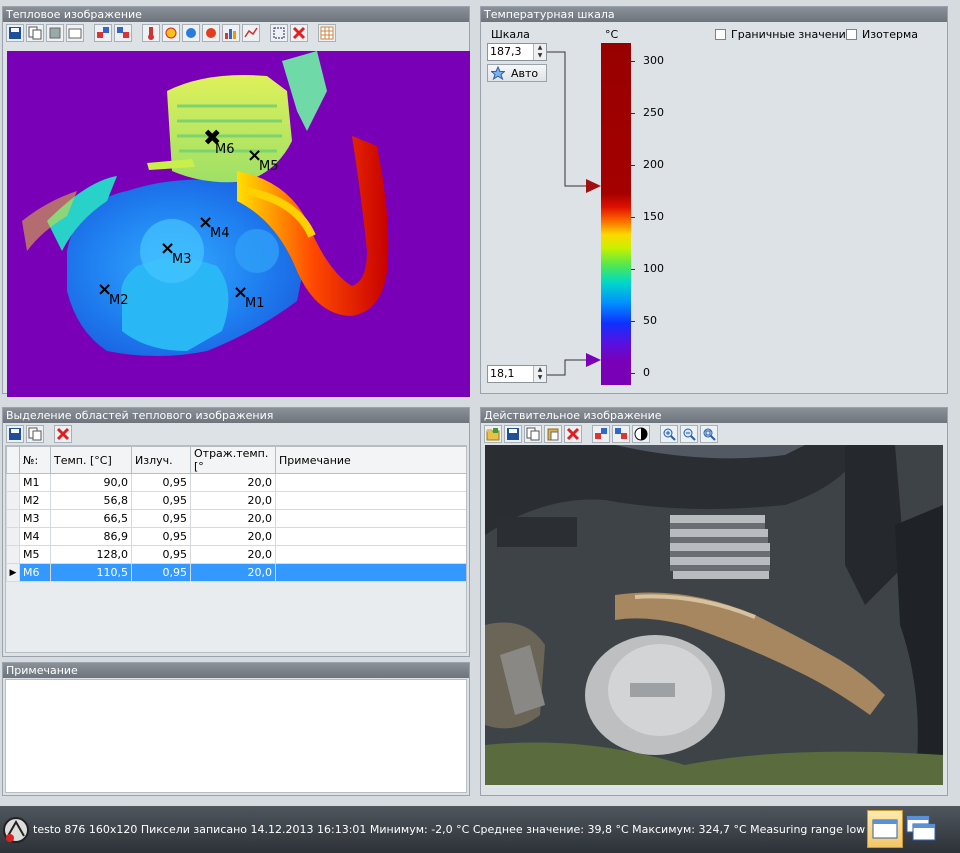 The width and height of the screenshot is (960, 853). I want to click on cold-spot-icon, so click(191, 33).